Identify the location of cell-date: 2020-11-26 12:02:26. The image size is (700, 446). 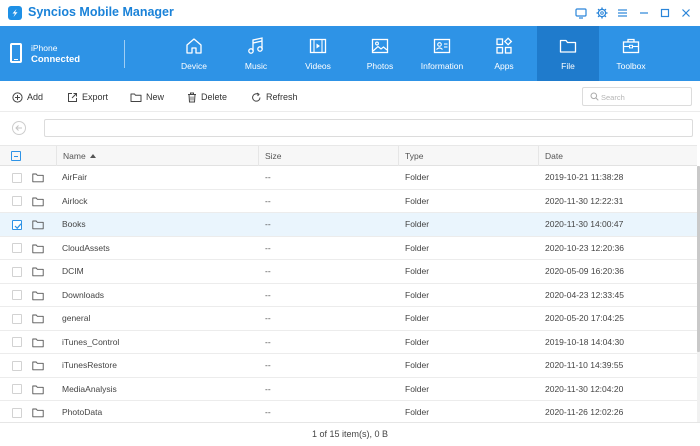
(584, 412).